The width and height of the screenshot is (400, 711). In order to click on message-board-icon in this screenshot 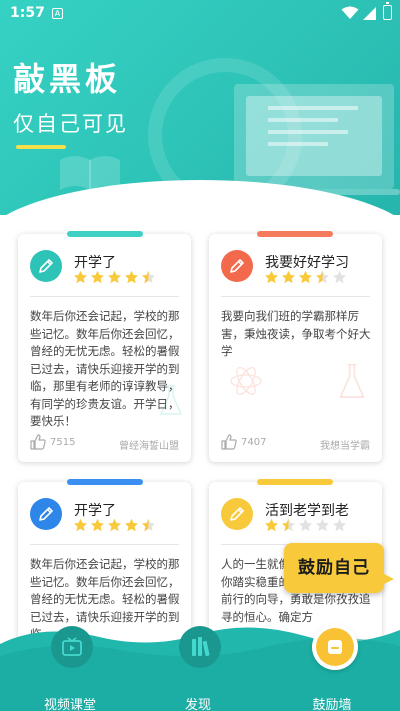, I will do `click(335, 647)`.